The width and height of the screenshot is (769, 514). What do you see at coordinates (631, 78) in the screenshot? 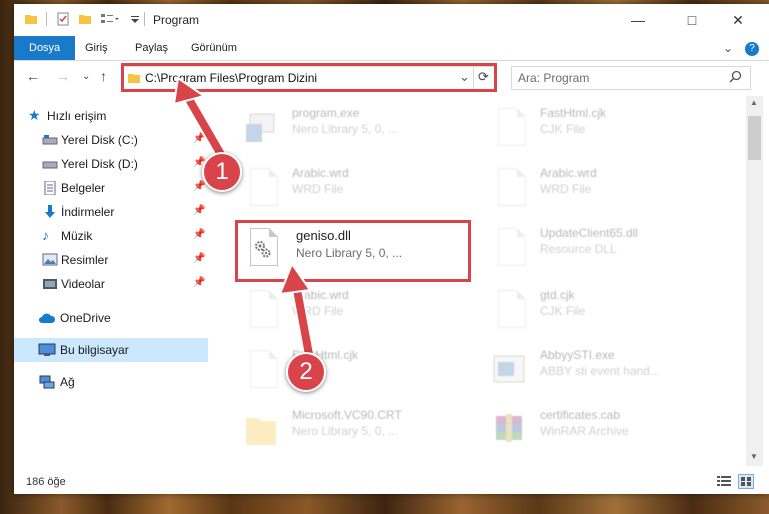
I see `search-input: Ara: Program` at bounding box center [631, 78].